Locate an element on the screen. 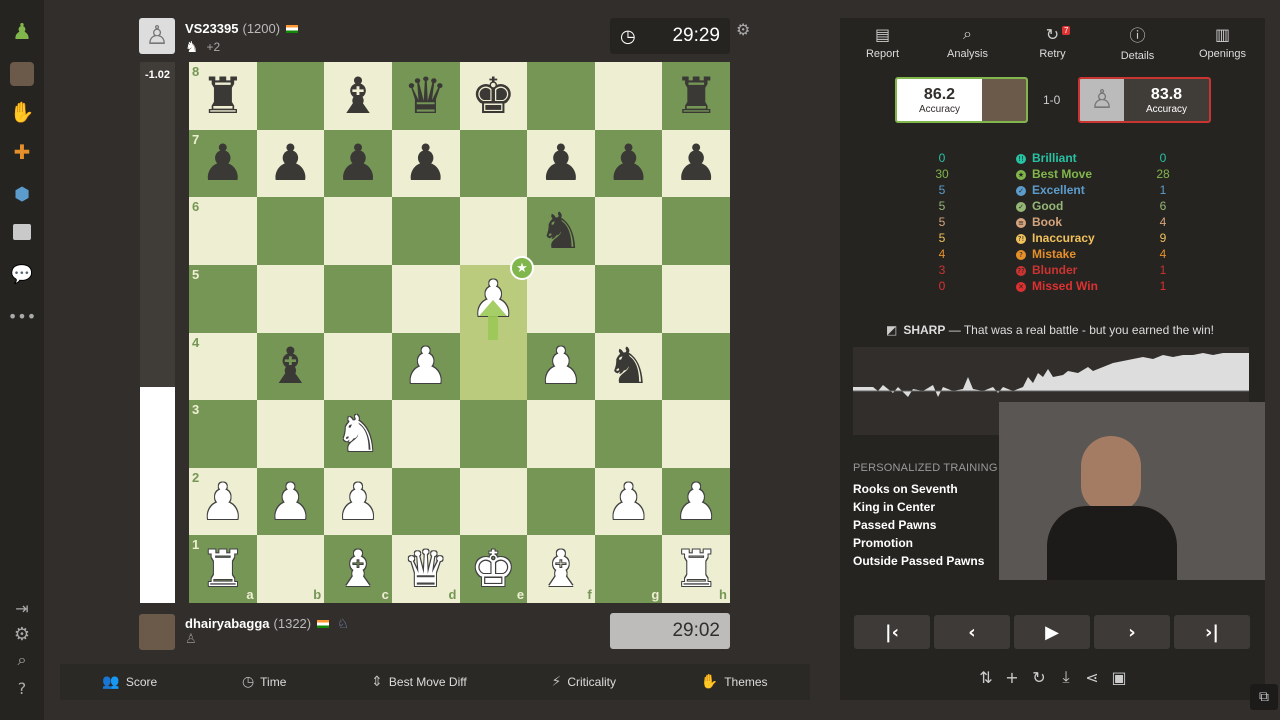  stat-row-book: 5 ≡ Book 4 is located at coordinates (1052, 223).